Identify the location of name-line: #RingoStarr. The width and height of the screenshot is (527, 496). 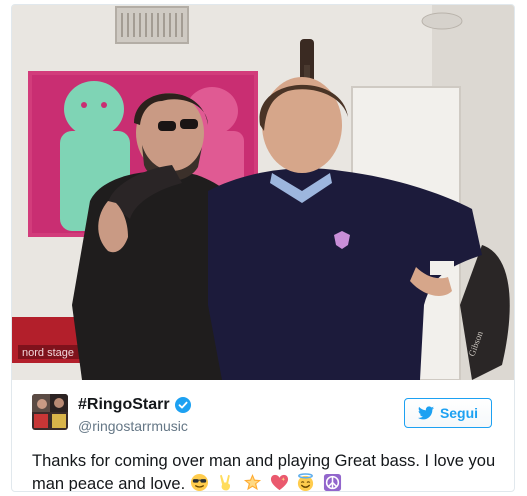
(134, 405).